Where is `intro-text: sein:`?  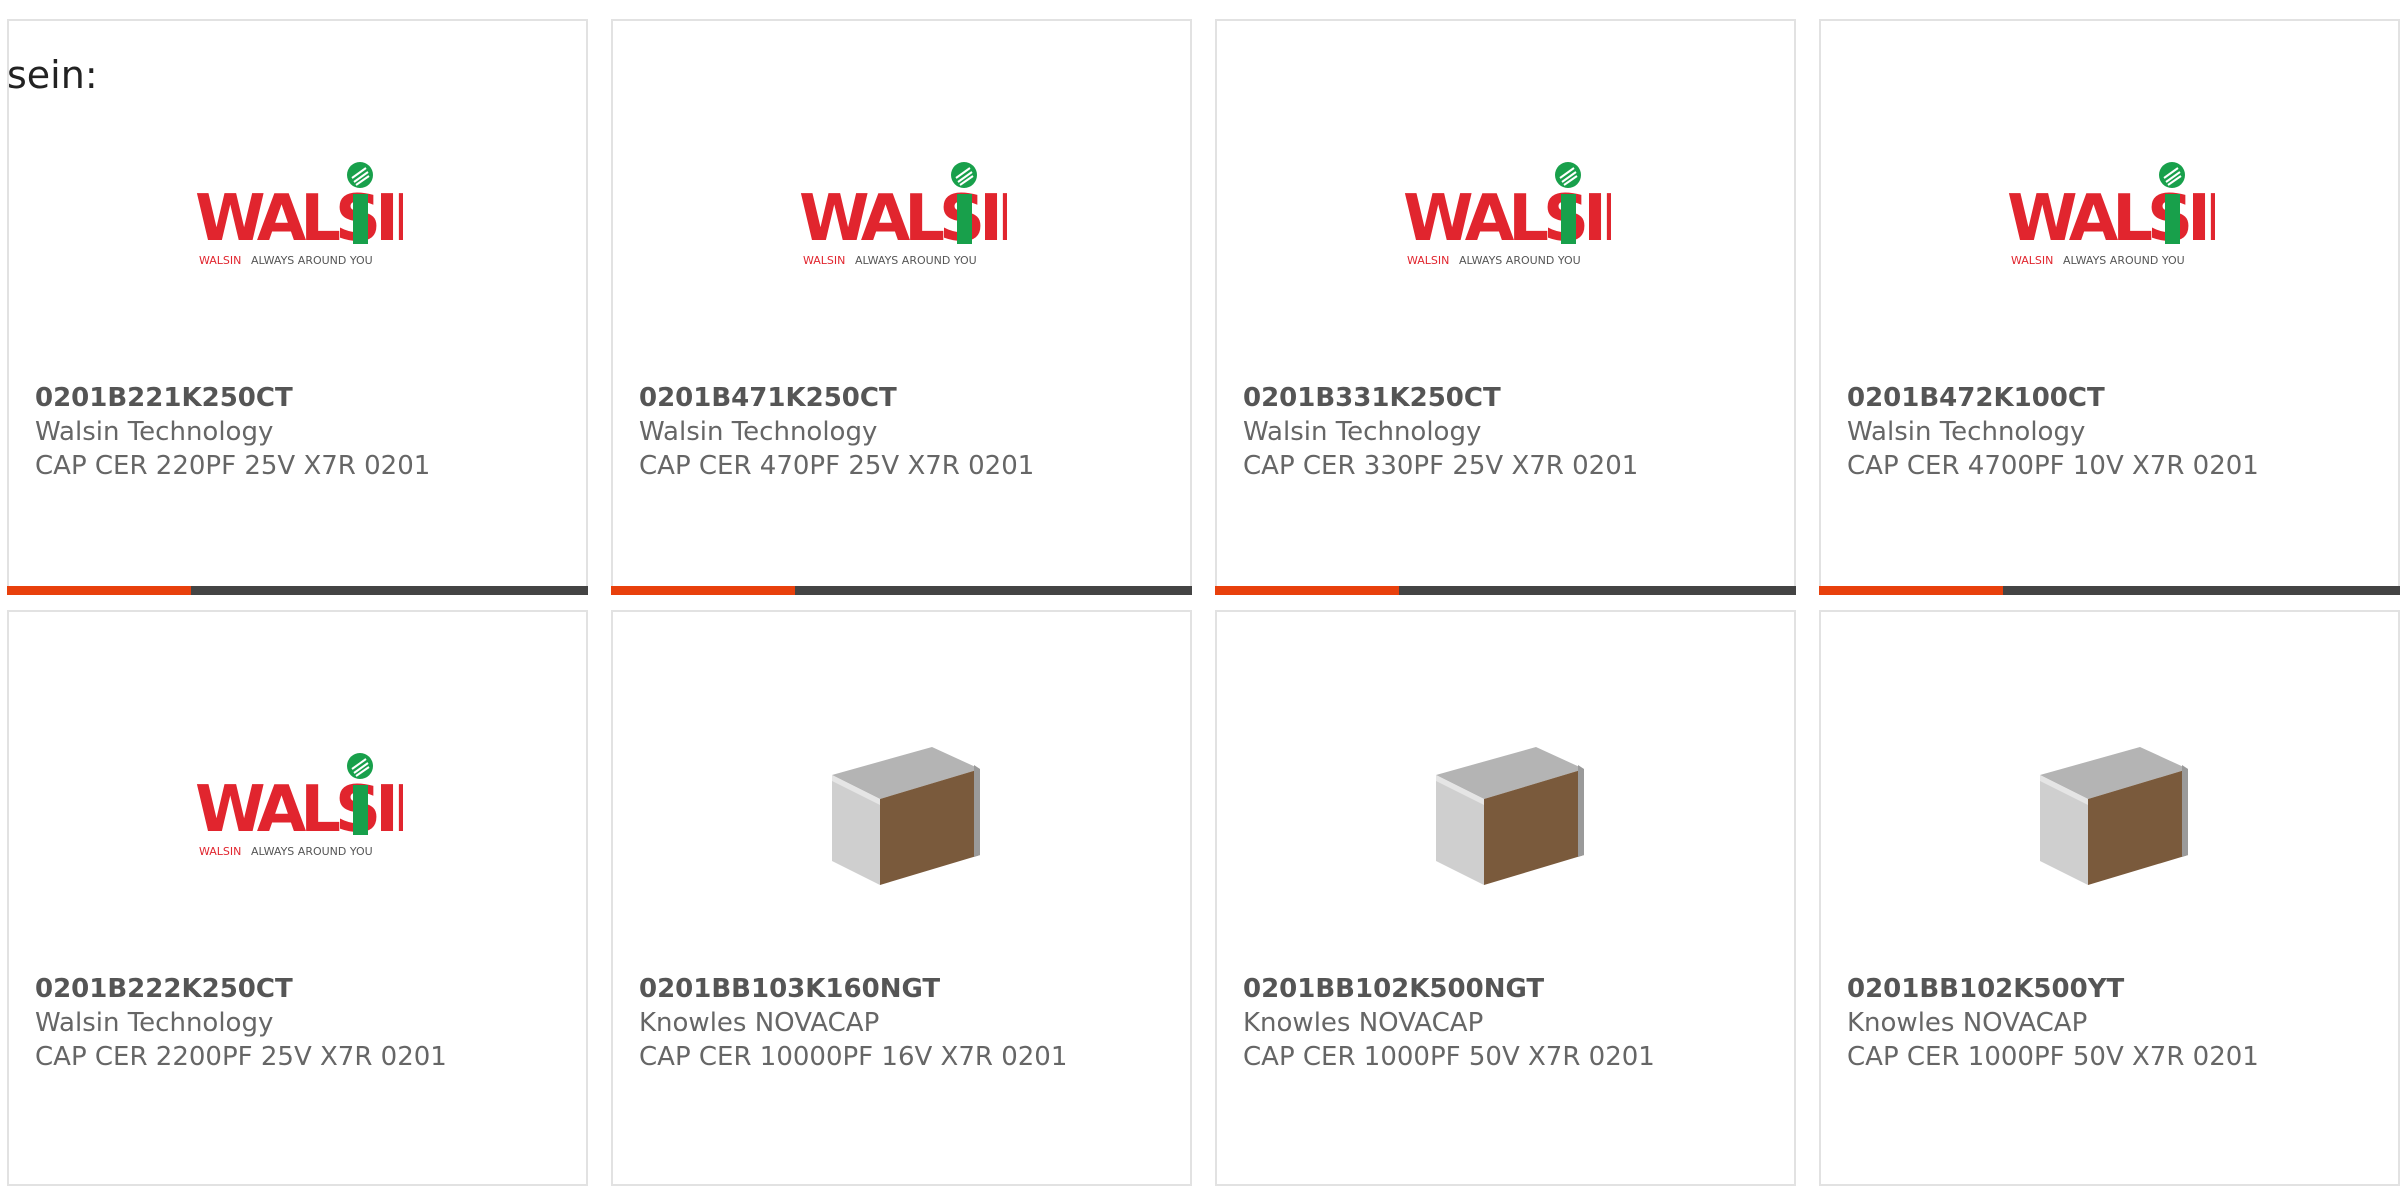
intro-text: sein: is located at coordinates (52, 75).